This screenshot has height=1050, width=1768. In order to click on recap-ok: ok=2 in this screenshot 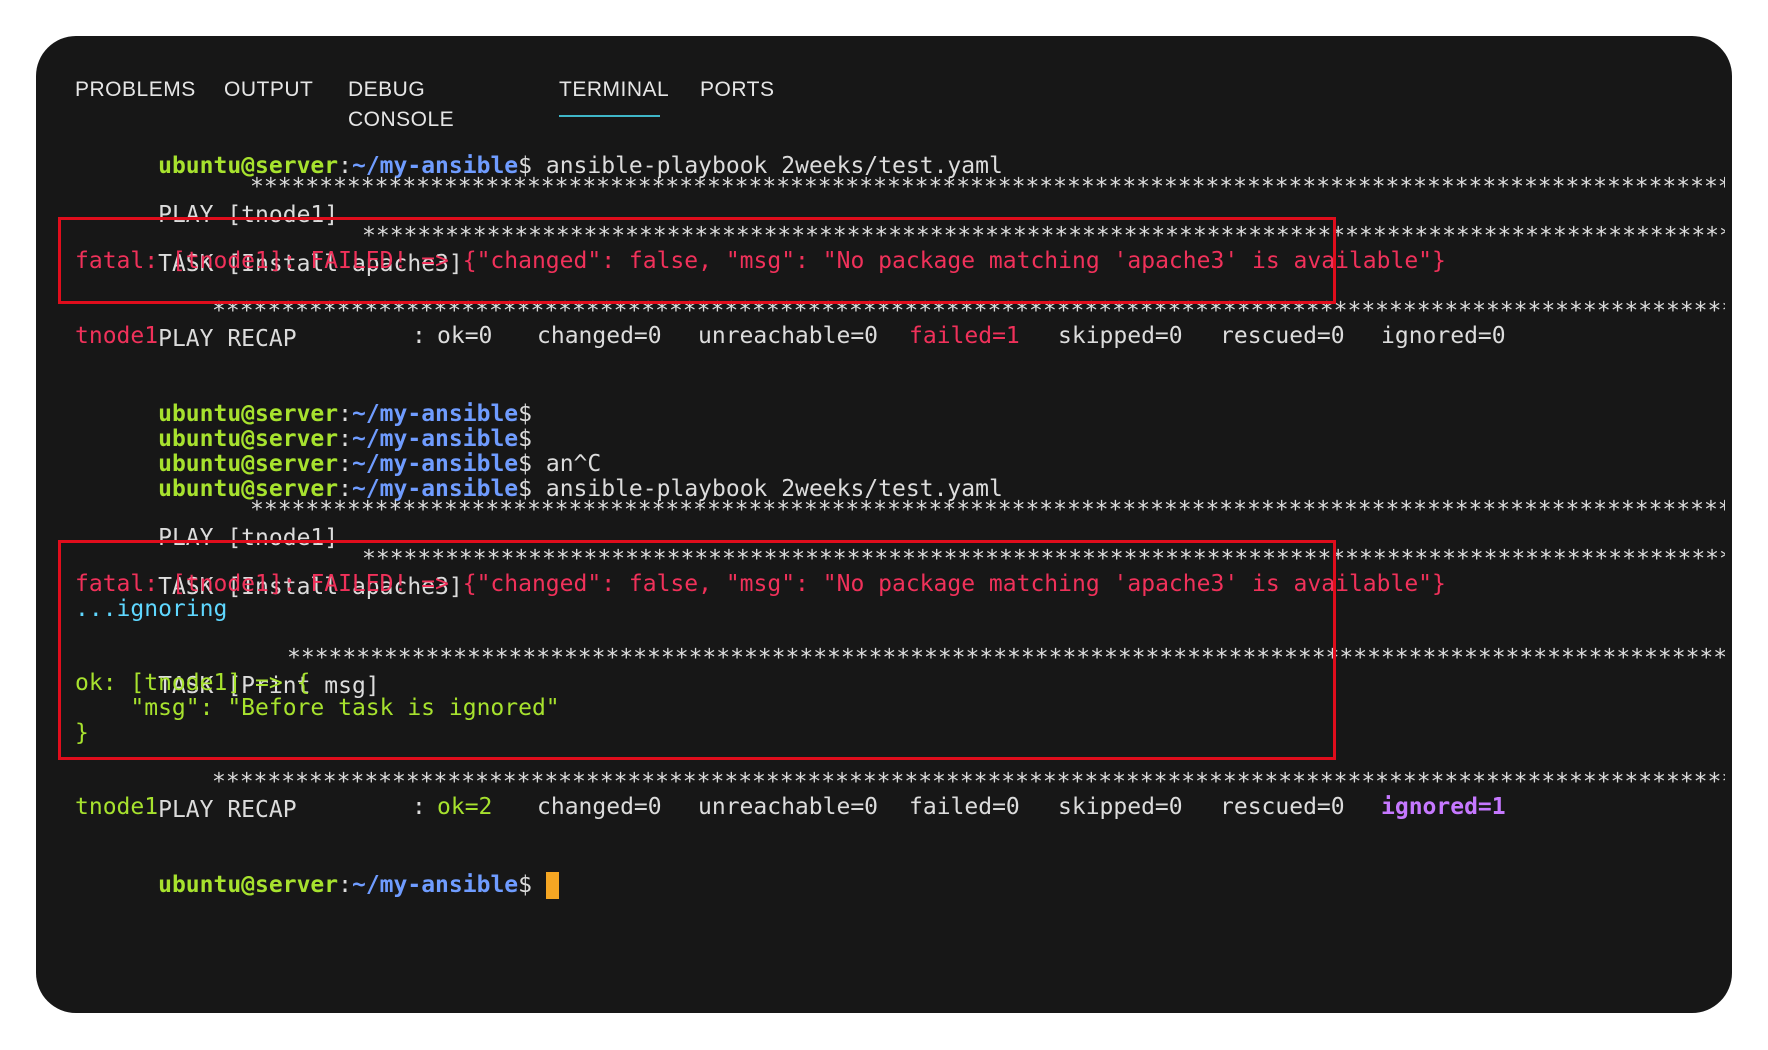, I will do `click(465, 807)`.